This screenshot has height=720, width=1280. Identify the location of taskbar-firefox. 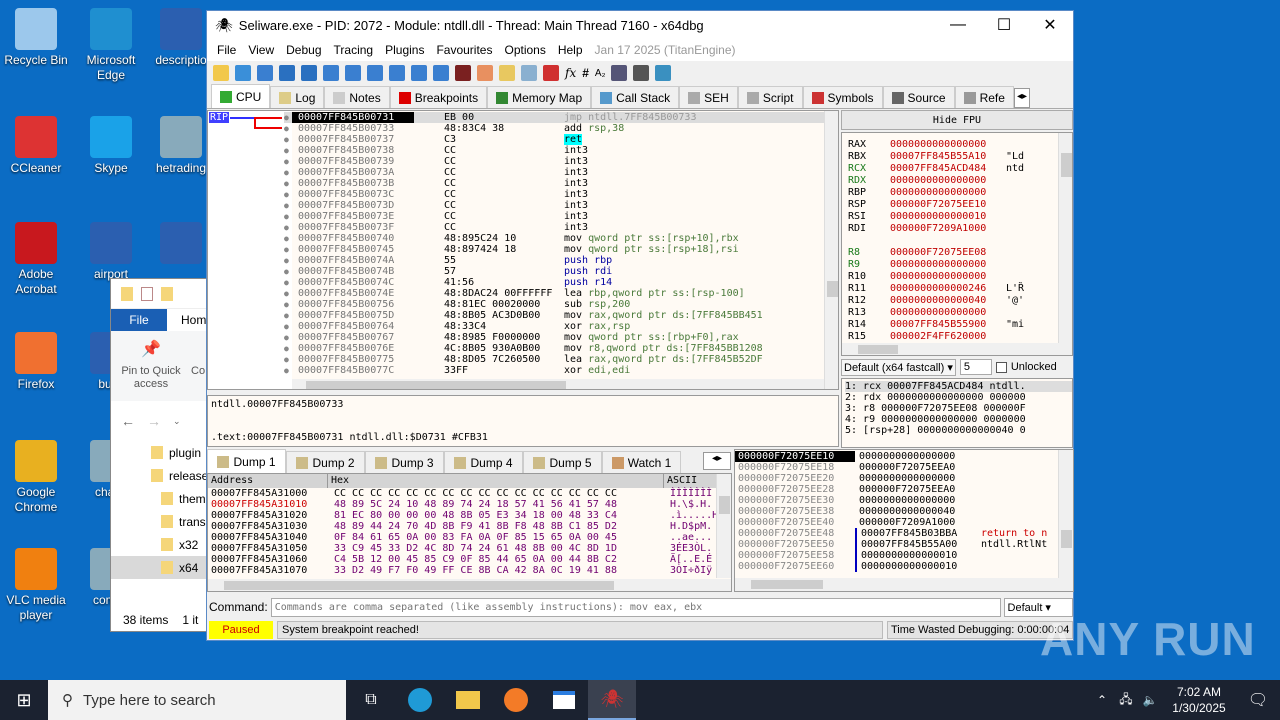
(516, 700).